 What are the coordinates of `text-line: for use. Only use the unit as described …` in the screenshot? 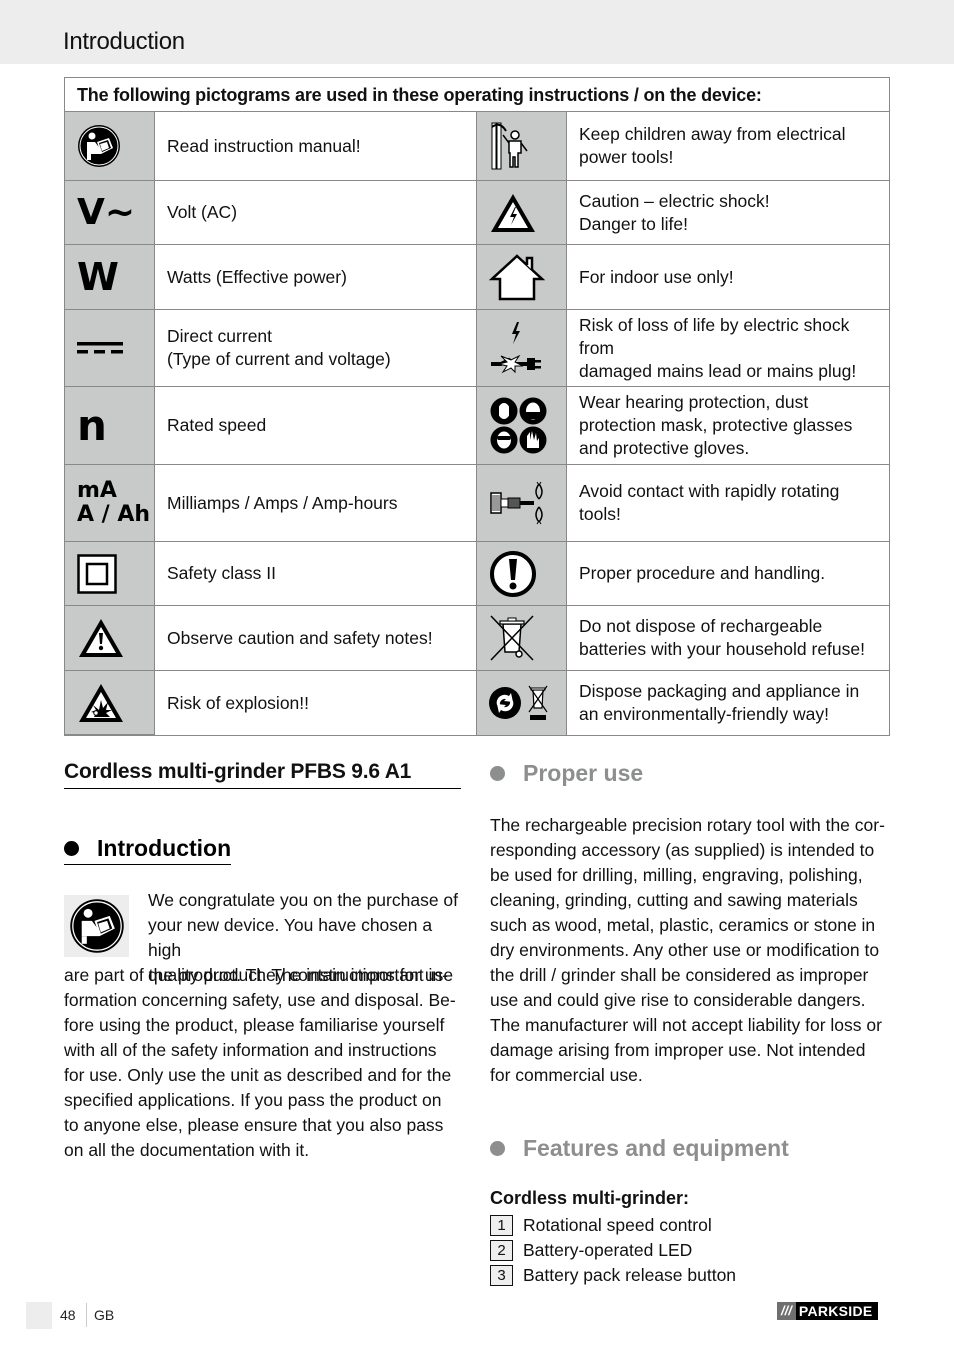 It's located at (258, 1075).